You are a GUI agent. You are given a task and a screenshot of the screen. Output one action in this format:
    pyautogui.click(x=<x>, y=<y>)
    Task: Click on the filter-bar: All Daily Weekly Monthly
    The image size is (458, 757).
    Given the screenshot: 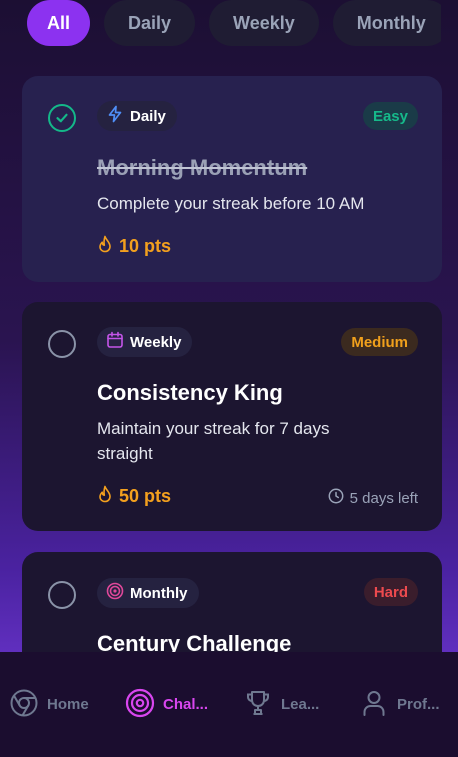 What is the action you would take?
    pyautogui.click(x=234, y=23)
    